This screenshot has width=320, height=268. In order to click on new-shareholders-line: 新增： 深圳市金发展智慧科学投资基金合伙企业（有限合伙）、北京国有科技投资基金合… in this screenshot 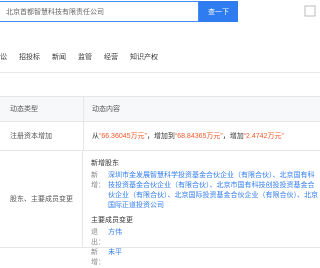, I will do `click(205, 191)`.